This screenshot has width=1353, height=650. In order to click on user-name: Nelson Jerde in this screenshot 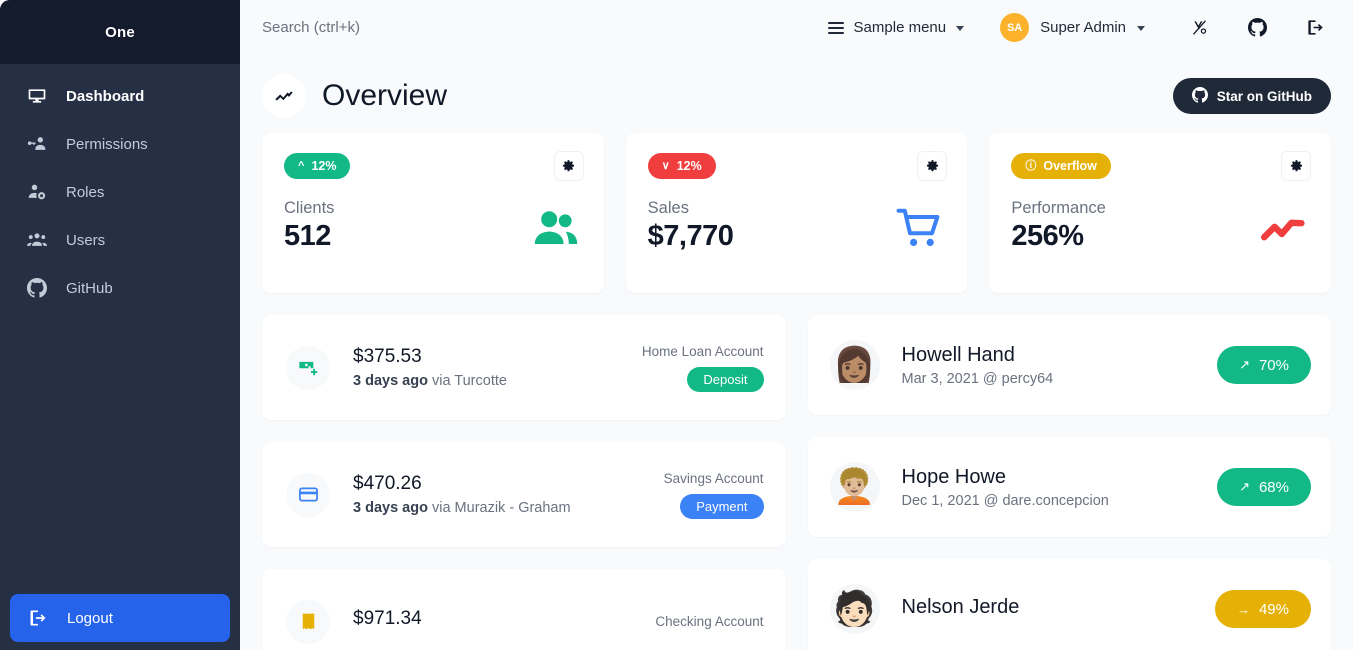, I will do `click(960, 606)`.